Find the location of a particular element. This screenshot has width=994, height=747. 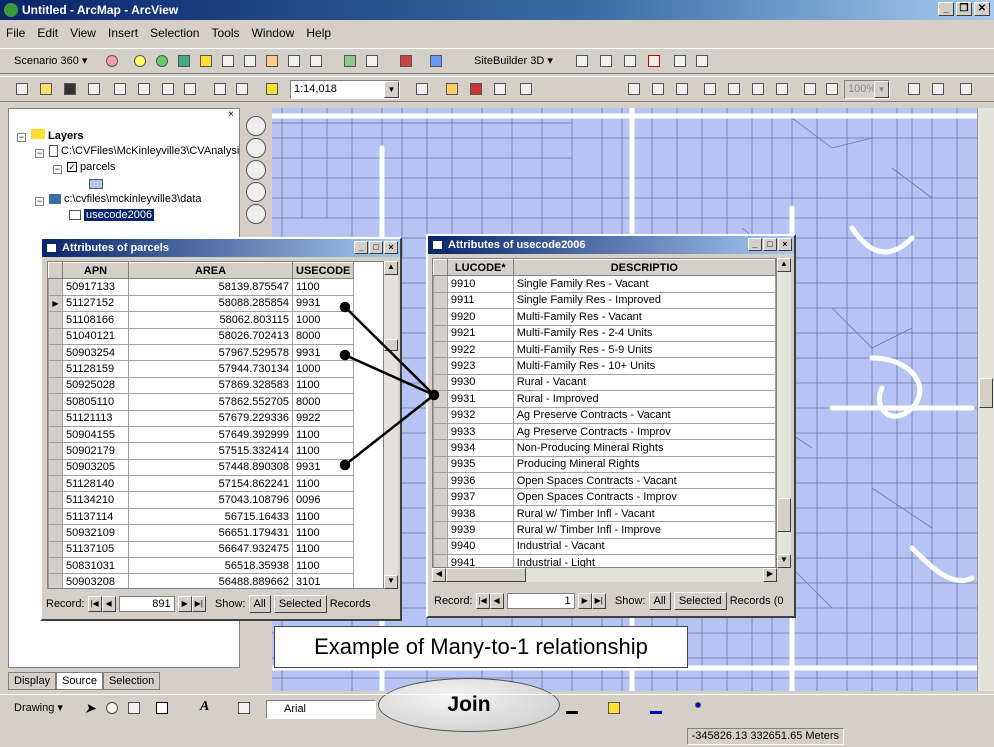

map-scale-dropdown: 1:14,018 ▼ is located at coordinates (345, 89).